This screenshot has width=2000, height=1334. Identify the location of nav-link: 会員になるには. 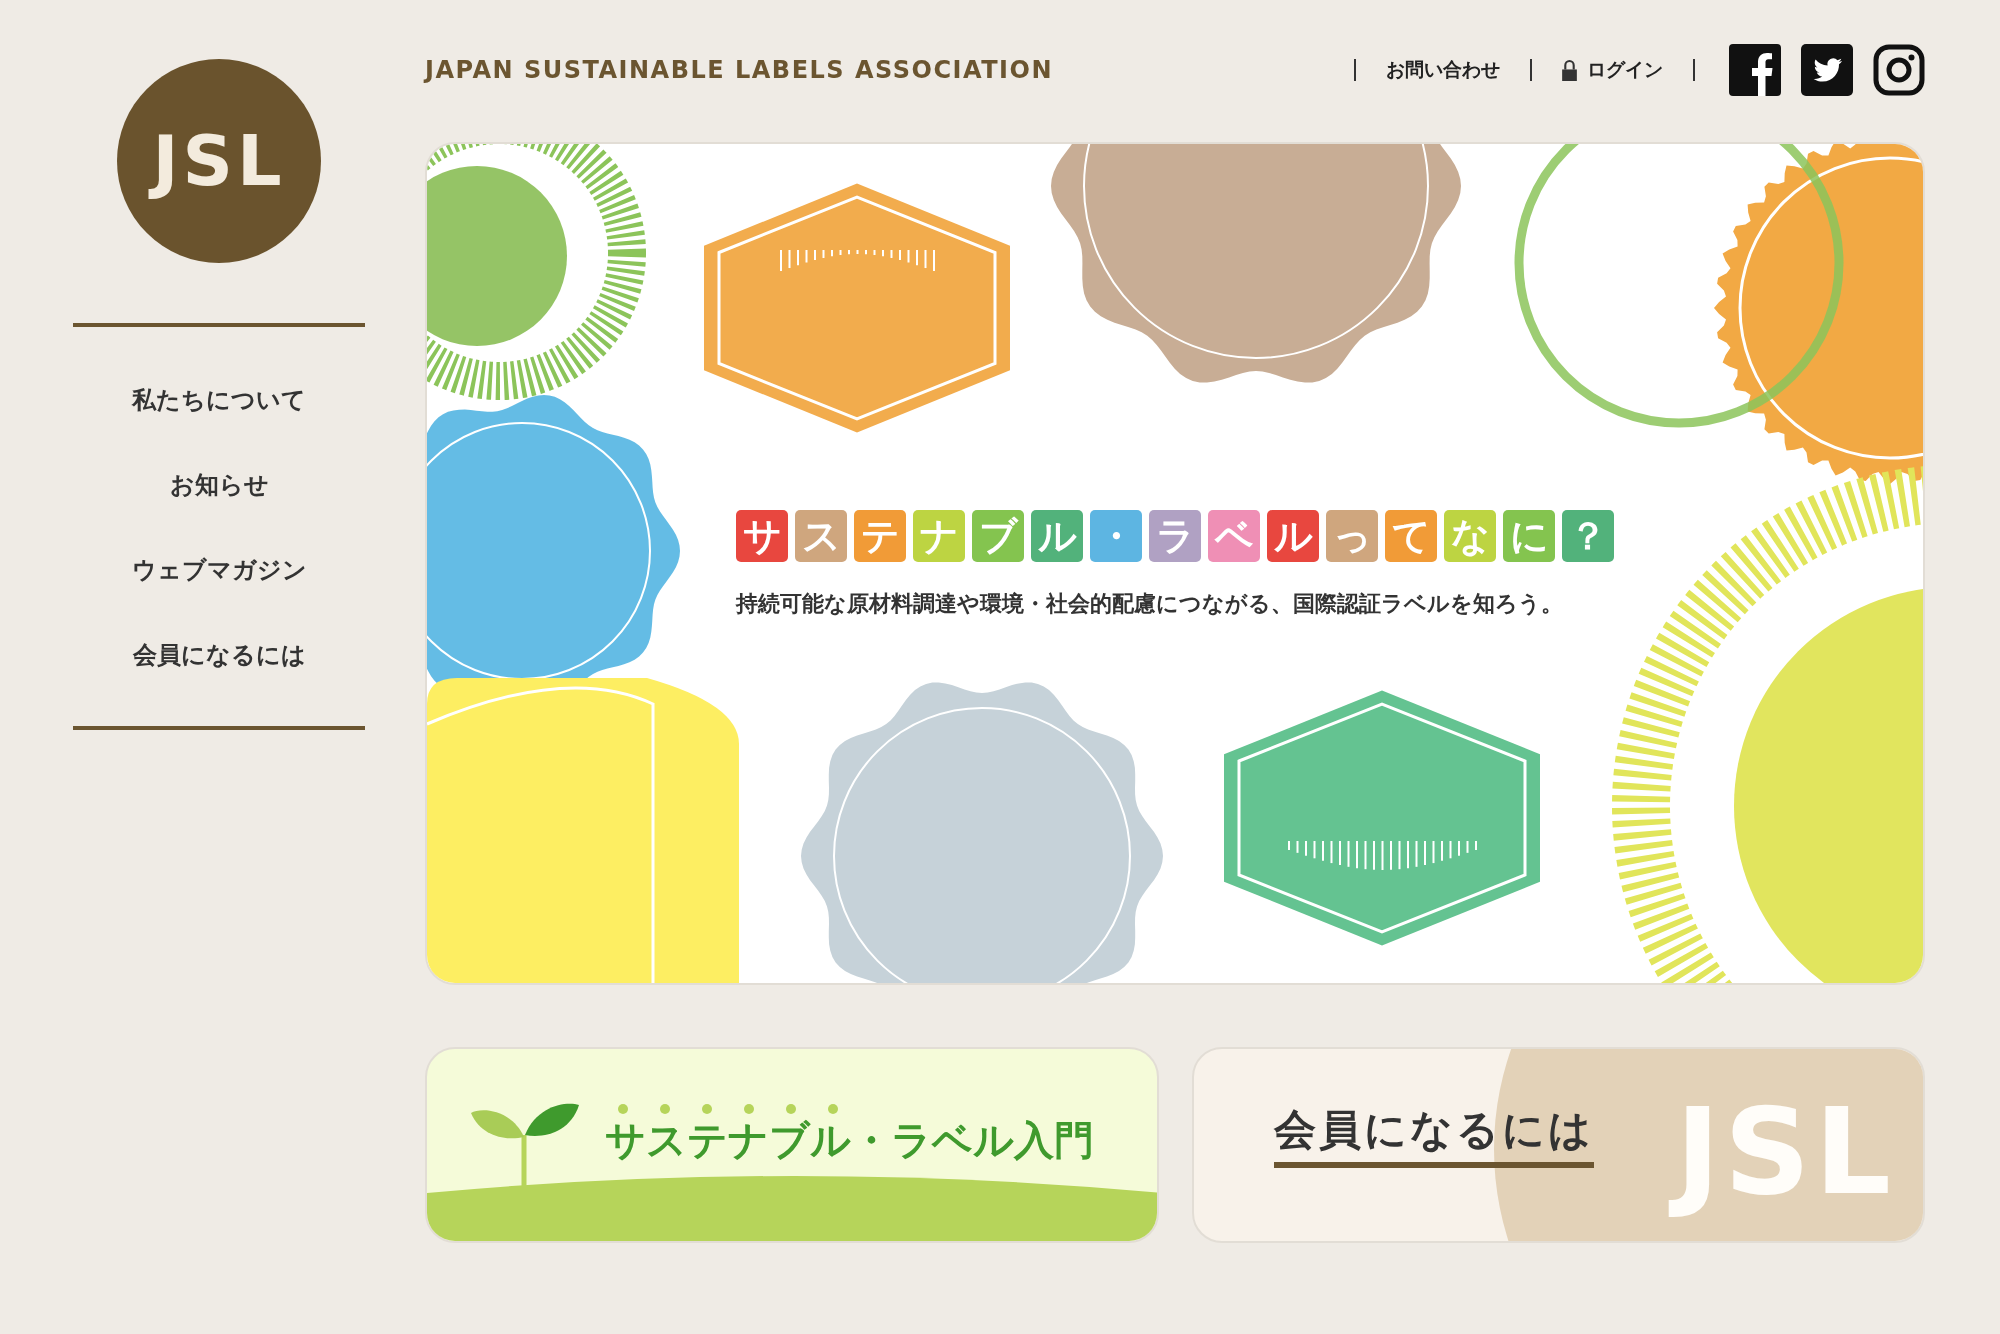
(219, 655).